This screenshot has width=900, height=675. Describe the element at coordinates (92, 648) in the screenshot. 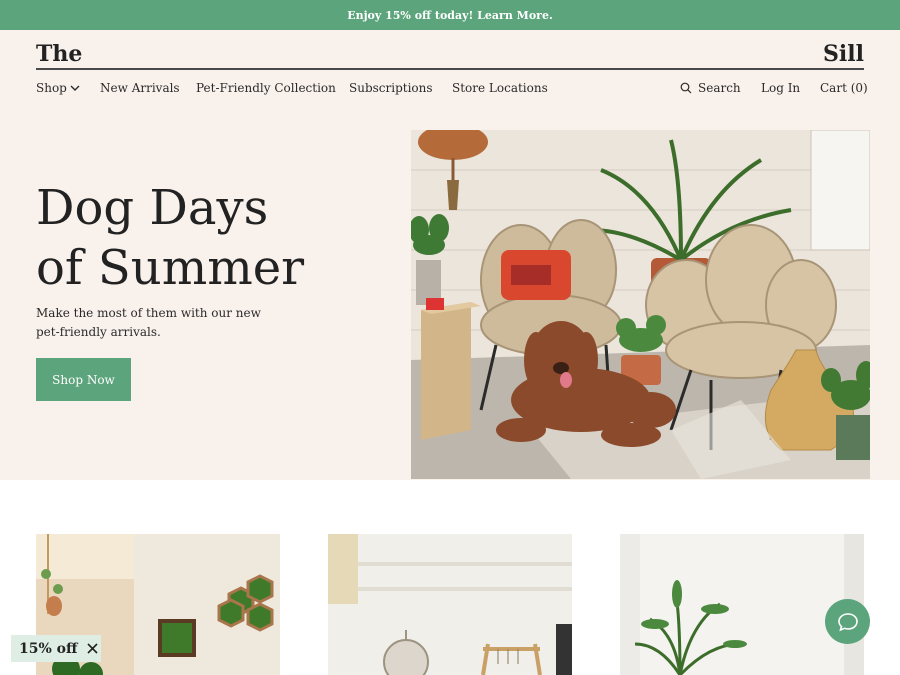

I see `close-icon` at that location.